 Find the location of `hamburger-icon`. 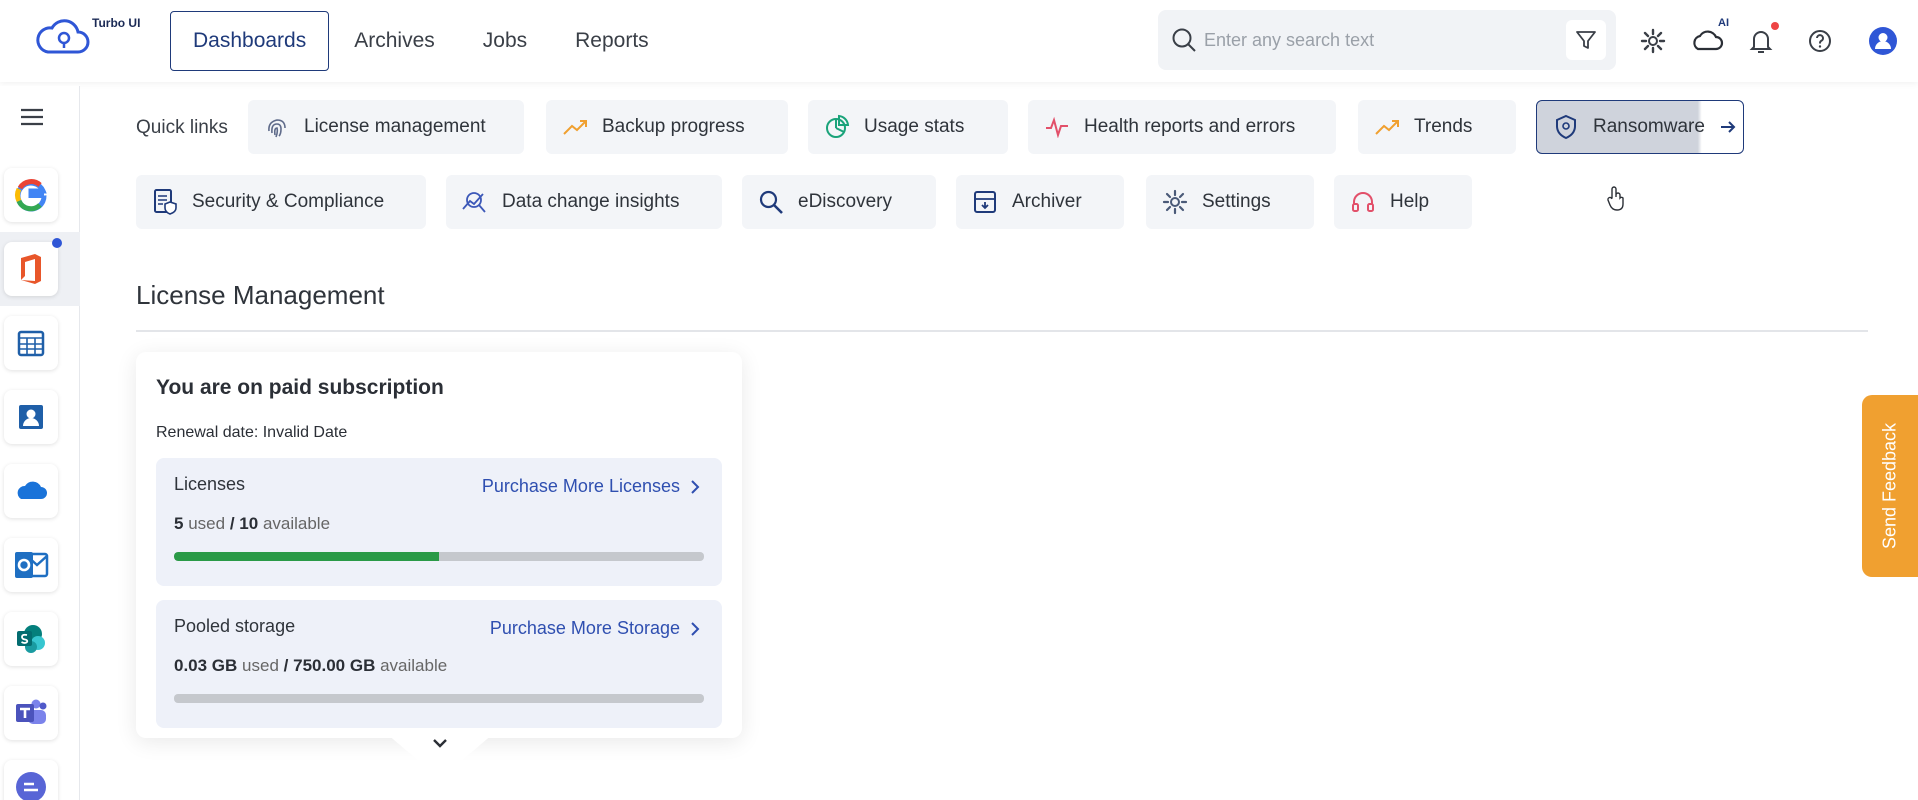

hamburger-icon is located at coordinates (32, 117).